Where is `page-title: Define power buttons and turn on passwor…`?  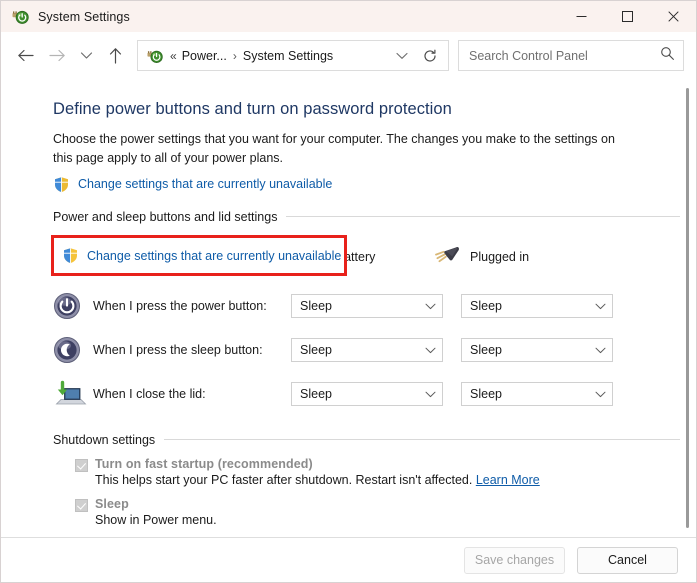
page-title: Define power buttons and turn on passwor… is located at coordinates (252, 109).